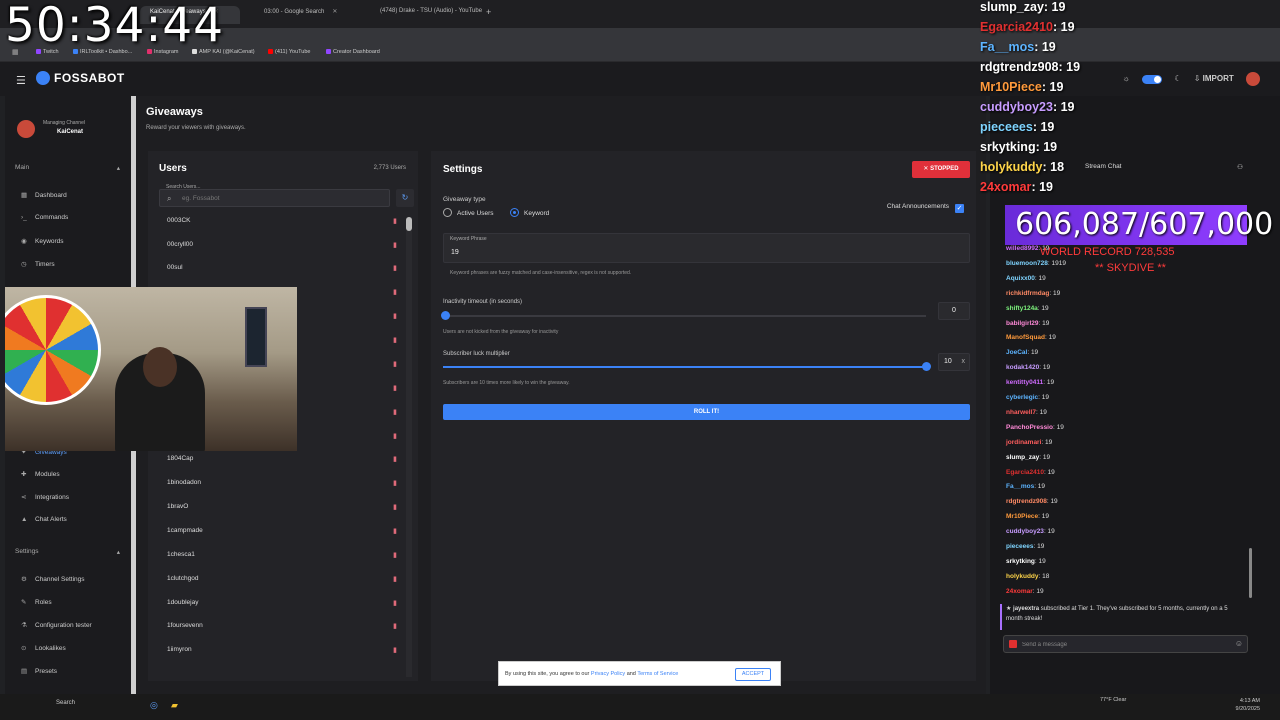  Describe the element at coordinates (1022, 516) in the screenshot. I see `chat-username: Mr10Piece` at that location.